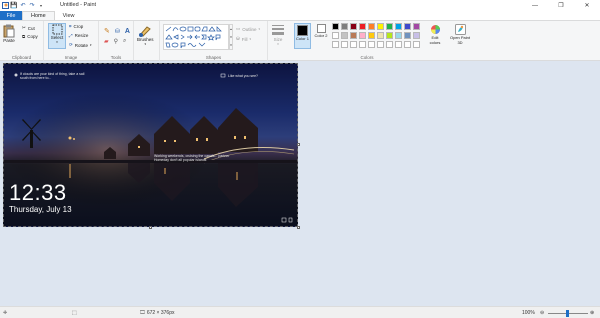 The height and width of the screenshot is (318, 600). Describe the element at coordinates (243, 76) in the screenshot. I see `spotlight-hint-right: Like what you see?` at that location.